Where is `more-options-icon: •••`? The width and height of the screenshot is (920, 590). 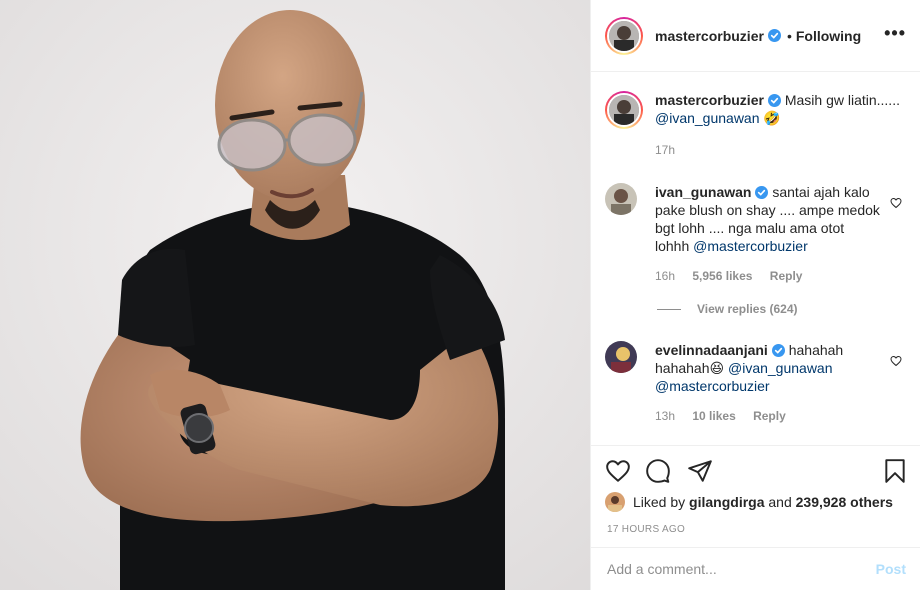 more-options-icon: ••• is located at coordinates (895, 33).